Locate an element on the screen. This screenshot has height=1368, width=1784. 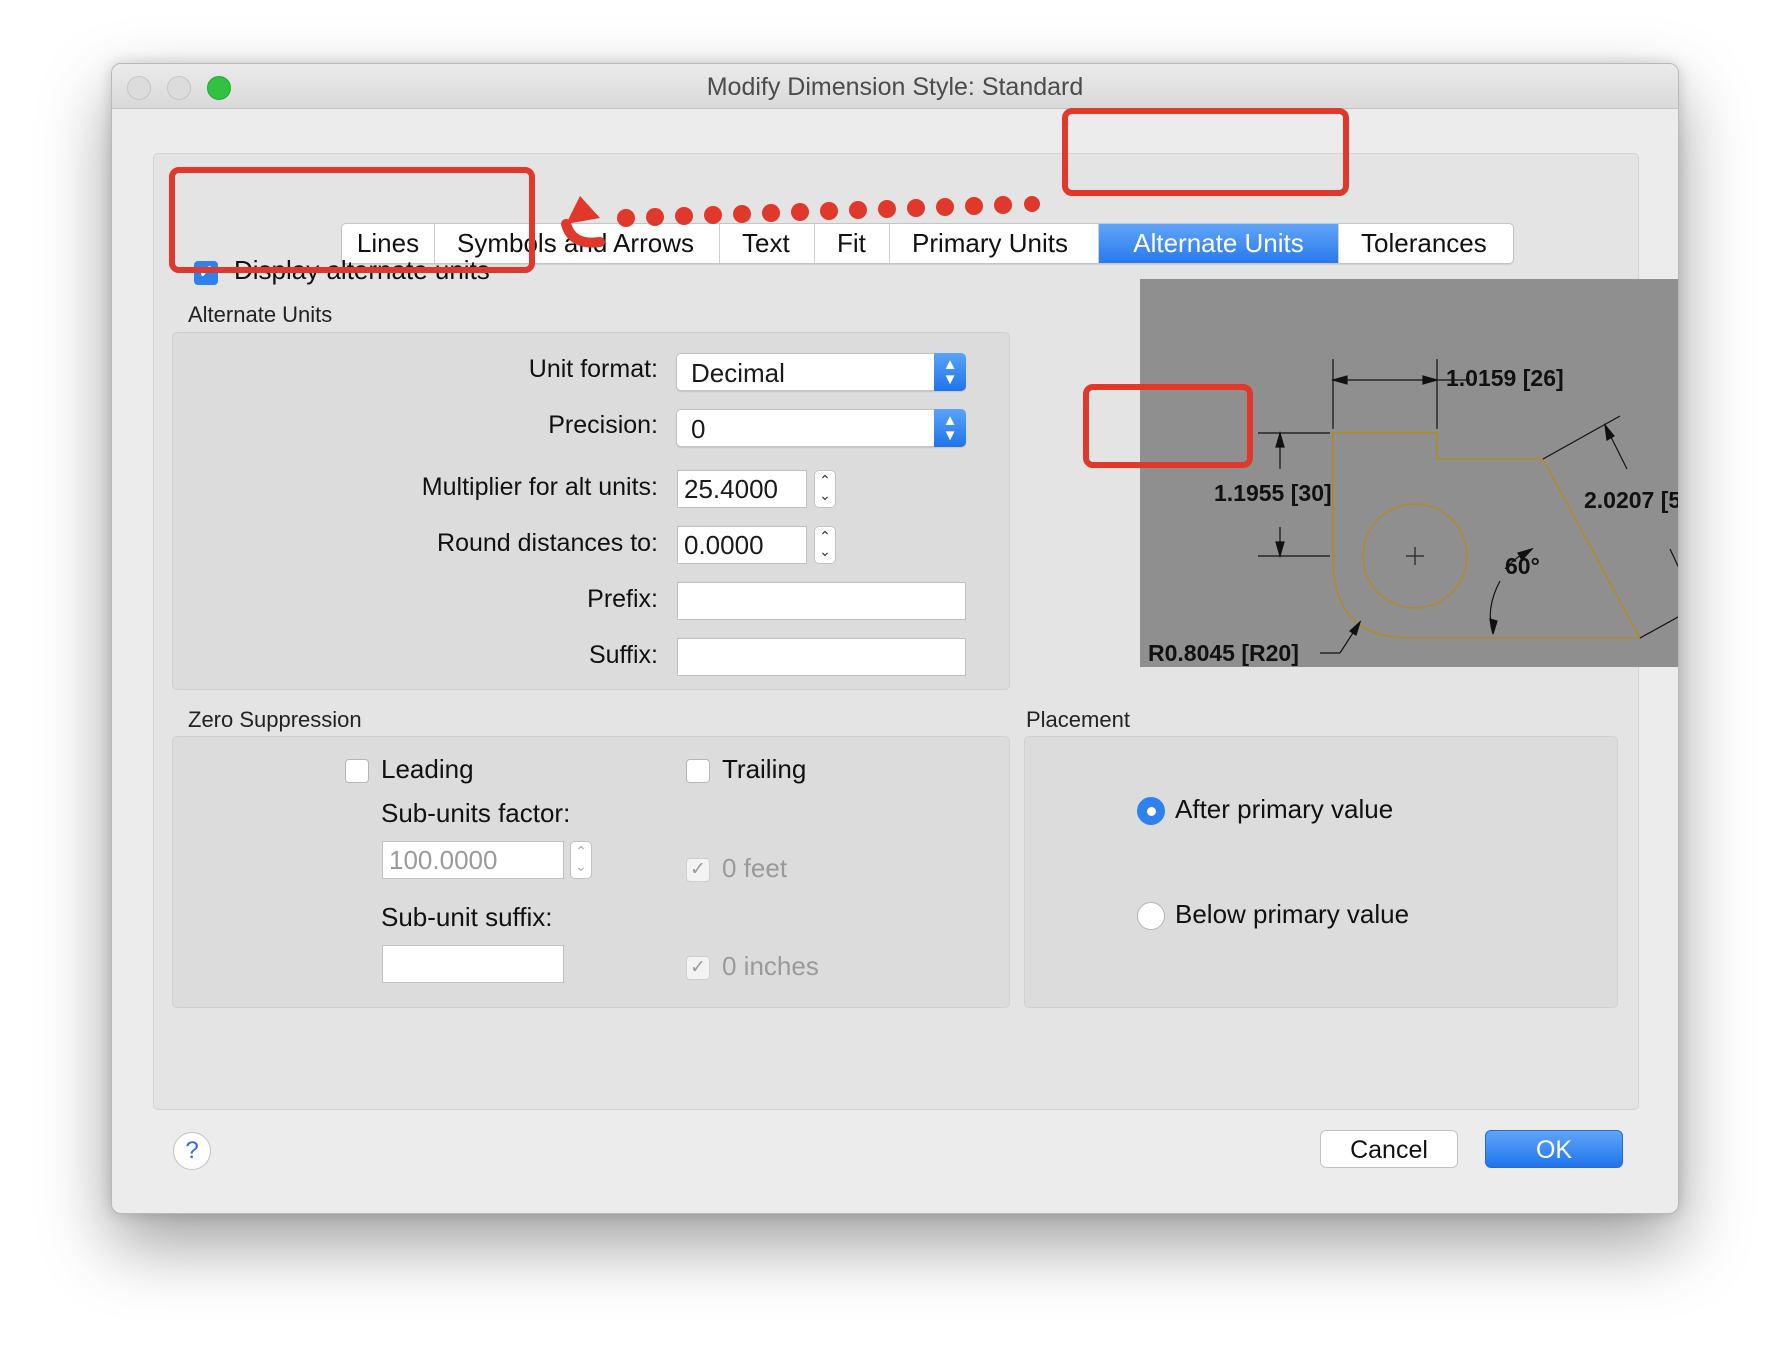
unit-format-label: Unit format: is located at coordinates (593, 369).